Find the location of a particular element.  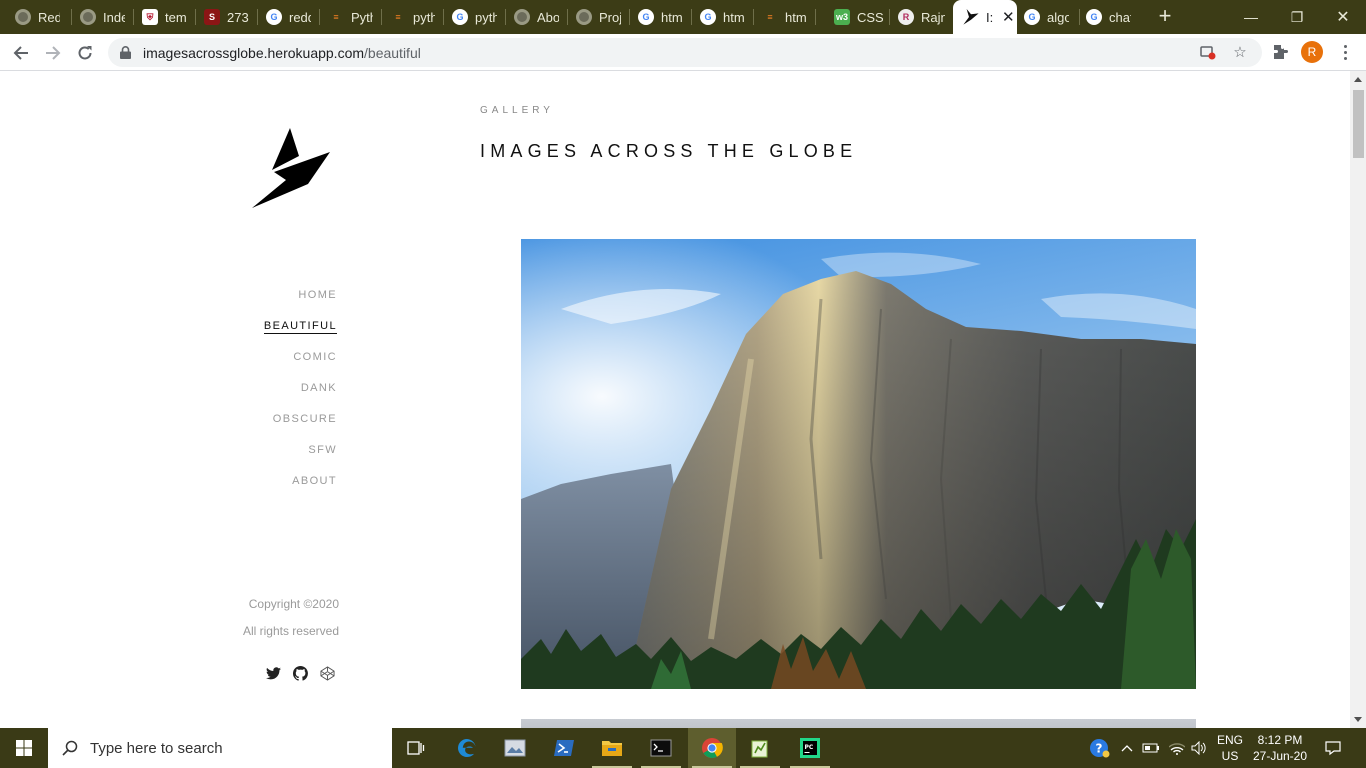

input-language: ENG US is located at coordinates (1230, 748).